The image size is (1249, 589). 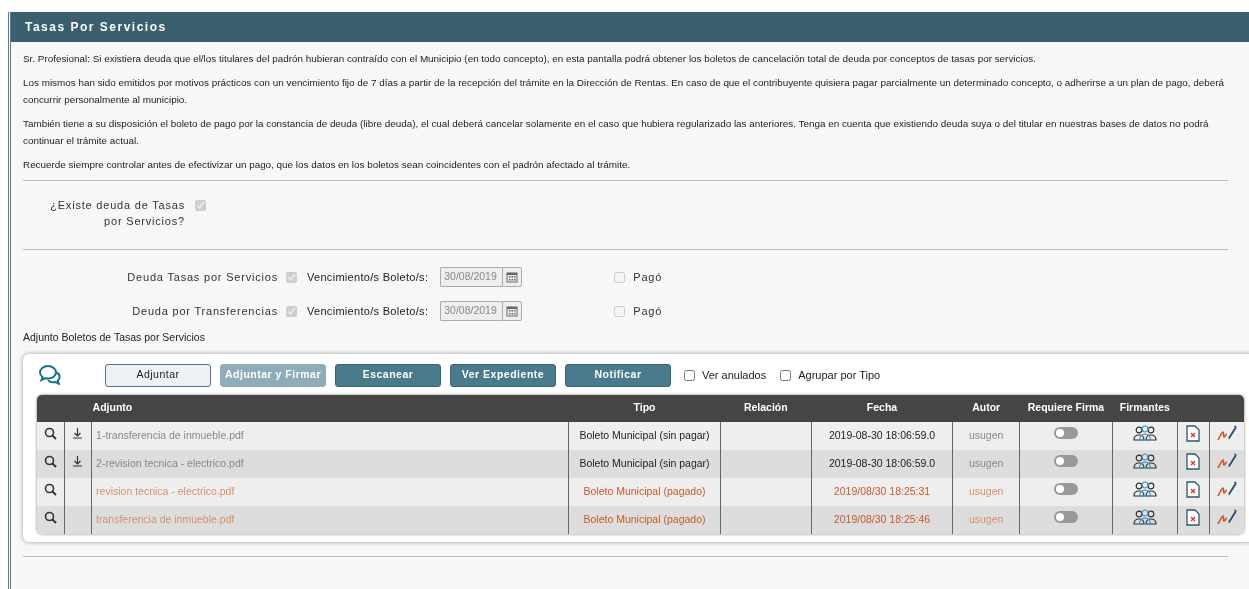 What do you see at coordinates (50, 375) in the screenshot?
I see `chat-icon` at bounding box center [50, 375].